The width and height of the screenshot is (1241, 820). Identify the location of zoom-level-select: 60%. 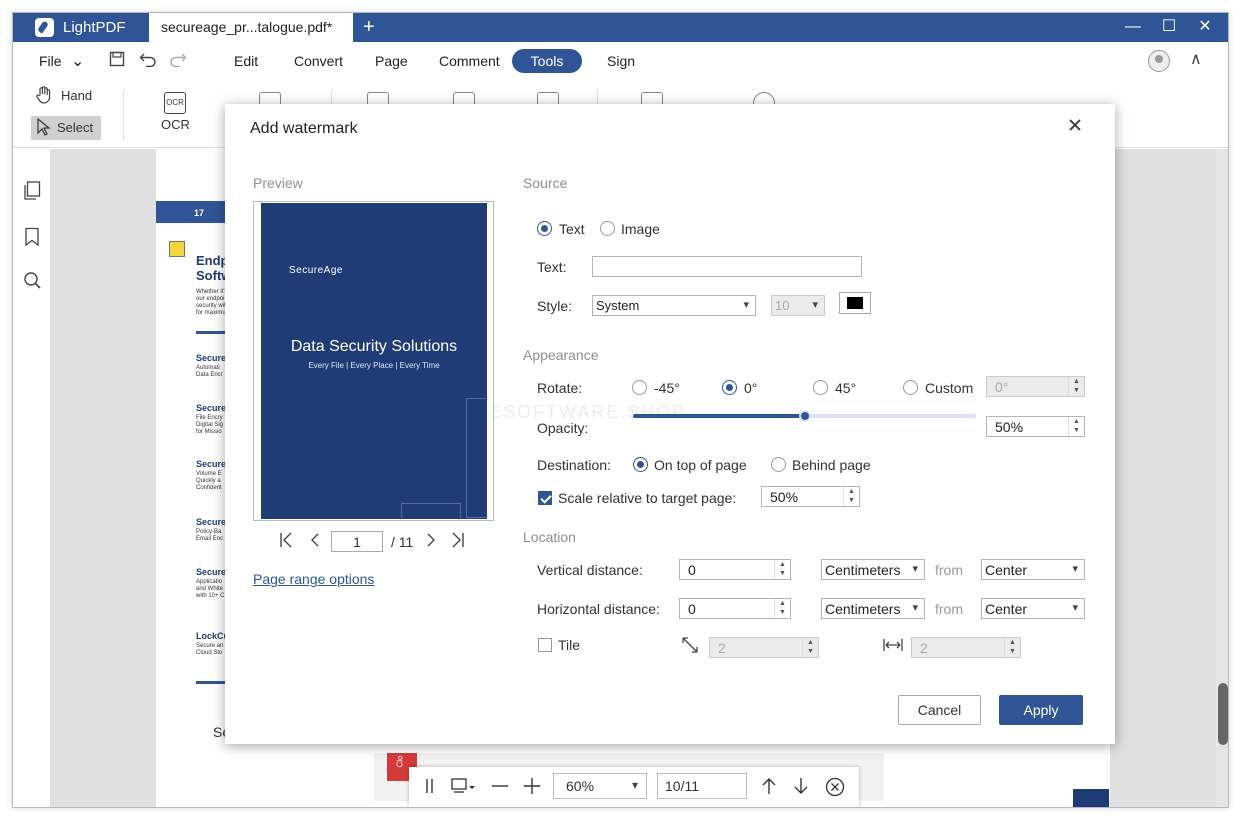
(600, 786).